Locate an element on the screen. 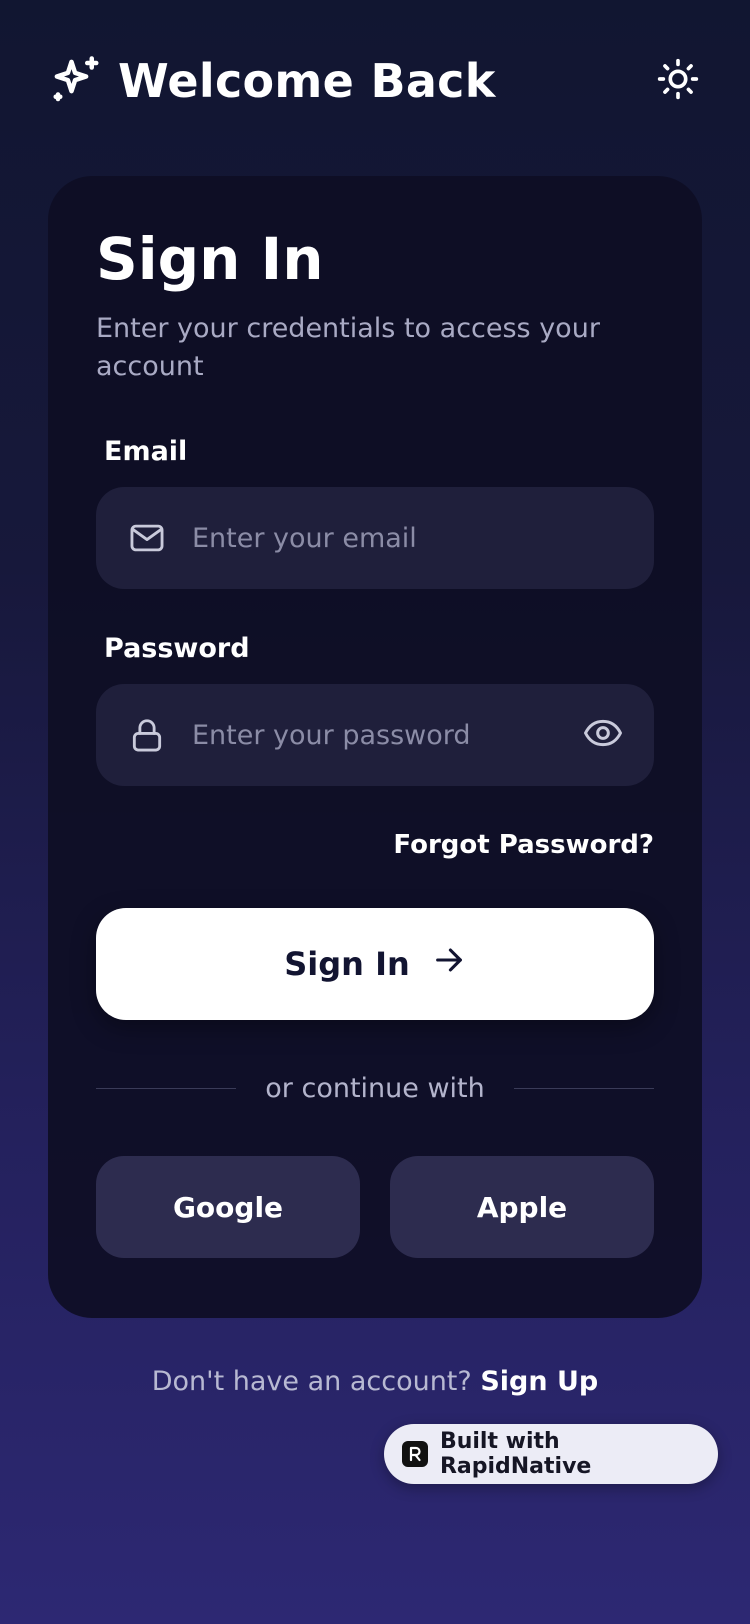  theme-toggle-button is located at coordinates (678, 81).